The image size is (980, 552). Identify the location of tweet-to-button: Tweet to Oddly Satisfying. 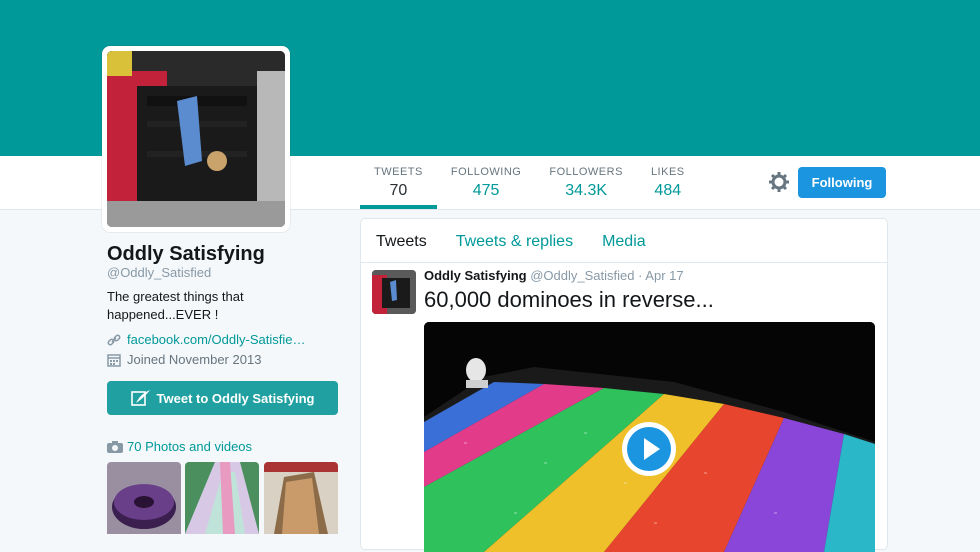
(222, 398).